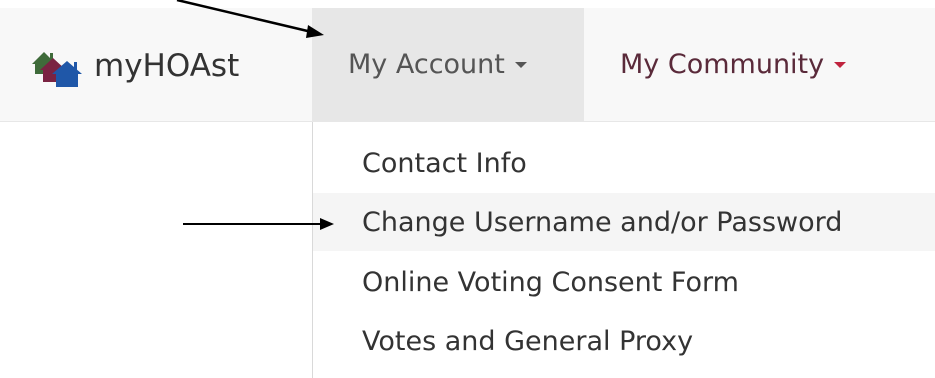 The image size is (935, 378). Describe the element at coordinates (602, 222) in the screenshot. I see `menu-item-label: Change Username and/or Password` at that location.